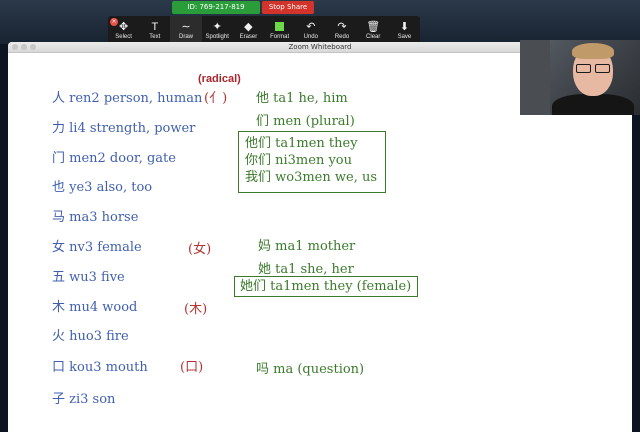 This screenshot has height=432, width=640. I want to click on meeting-id-badge: ID: 769-217-819, so click(216, 7).